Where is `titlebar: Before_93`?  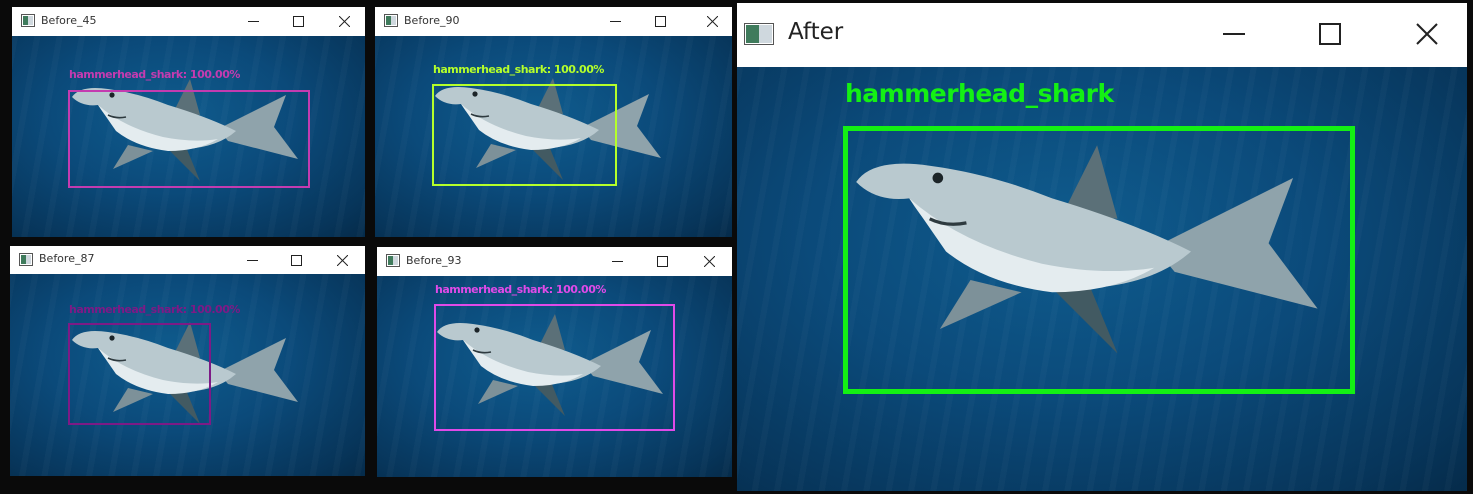 titlebar: Before_93 is located at coordinates (554, 261).